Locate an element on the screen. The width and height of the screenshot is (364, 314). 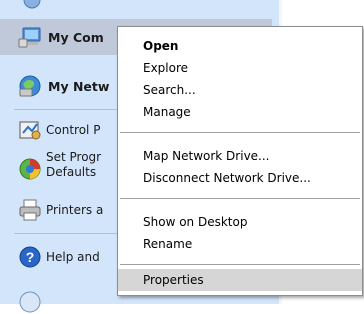
menu-item-rename: Rename is located at coordinates (240, 244).